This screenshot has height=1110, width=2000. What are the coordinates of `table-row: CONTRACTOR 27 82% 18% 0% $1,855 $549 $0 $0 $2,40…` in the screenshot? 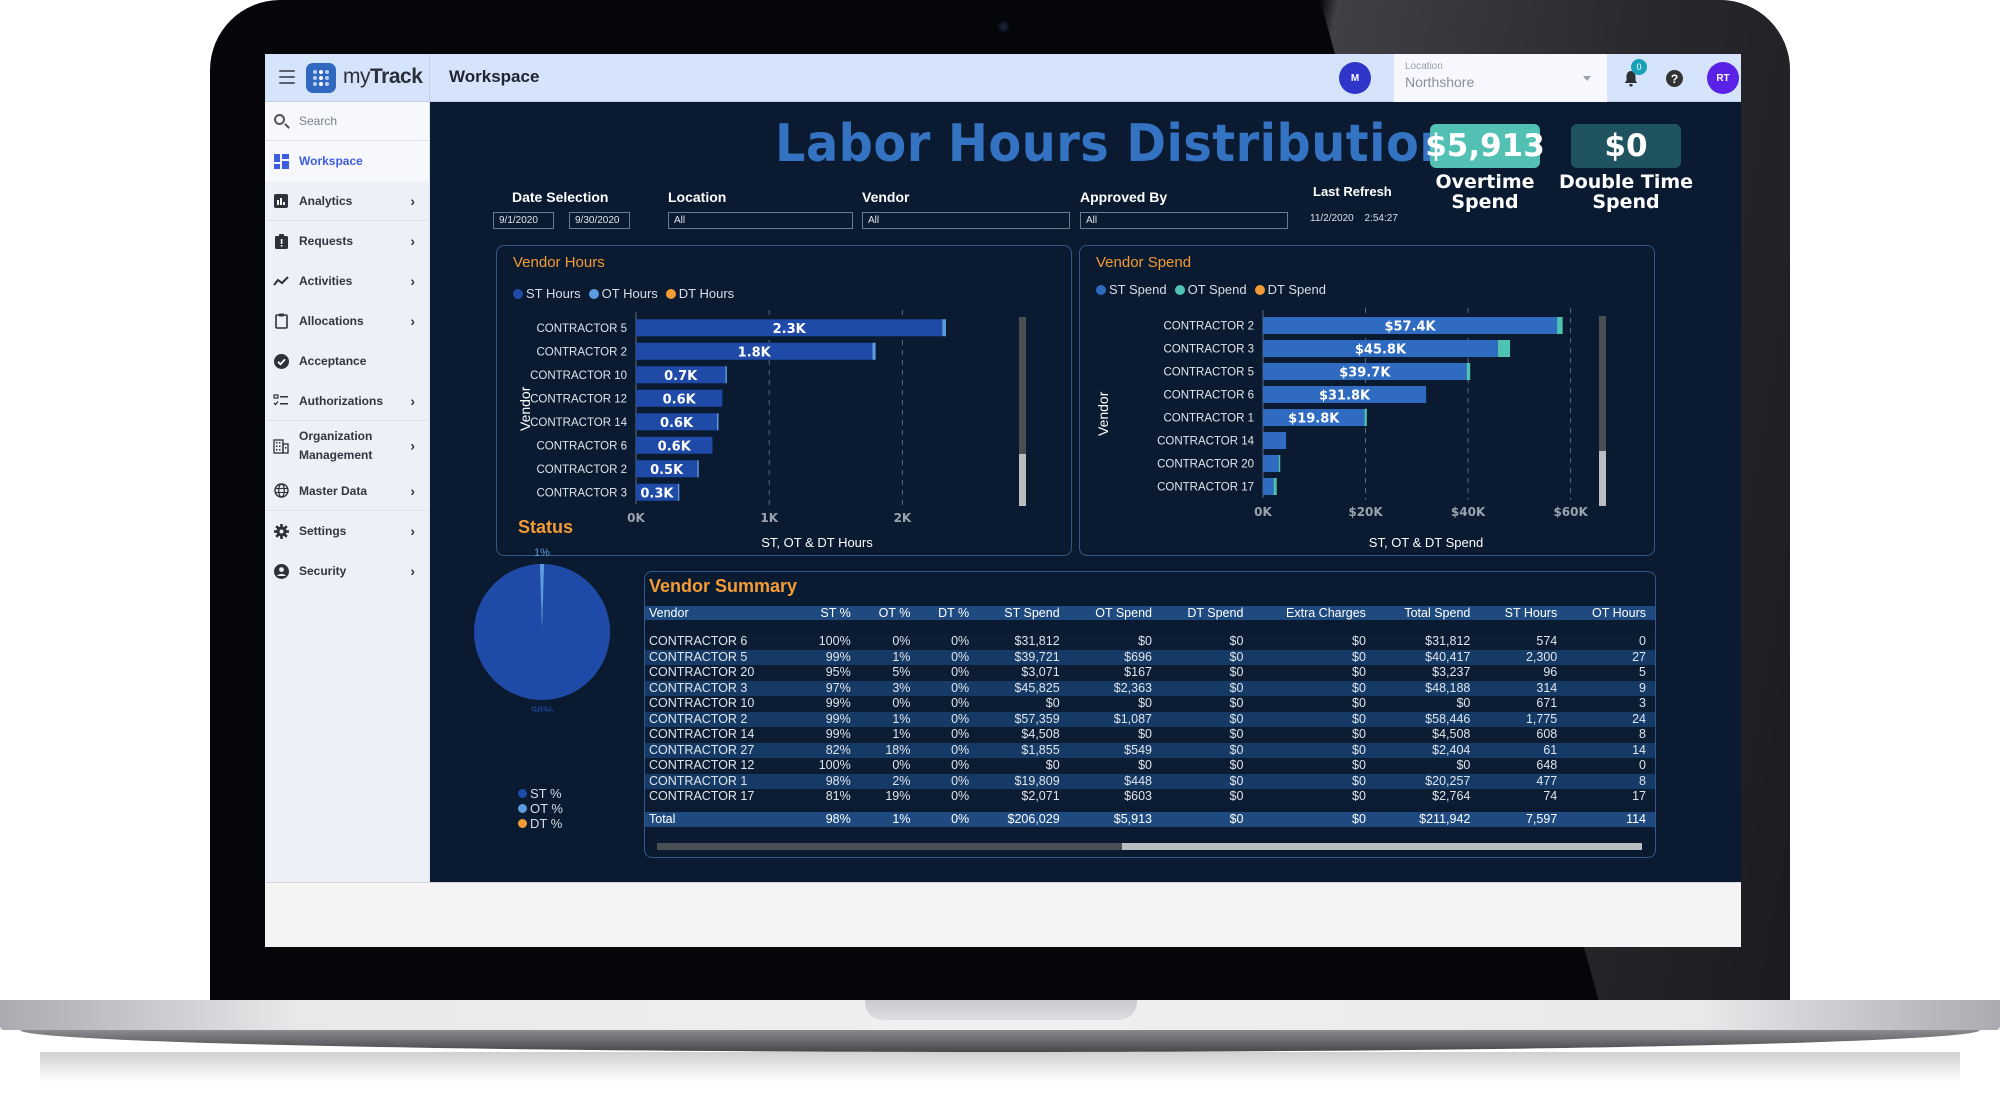 It's located at (1150, 750).